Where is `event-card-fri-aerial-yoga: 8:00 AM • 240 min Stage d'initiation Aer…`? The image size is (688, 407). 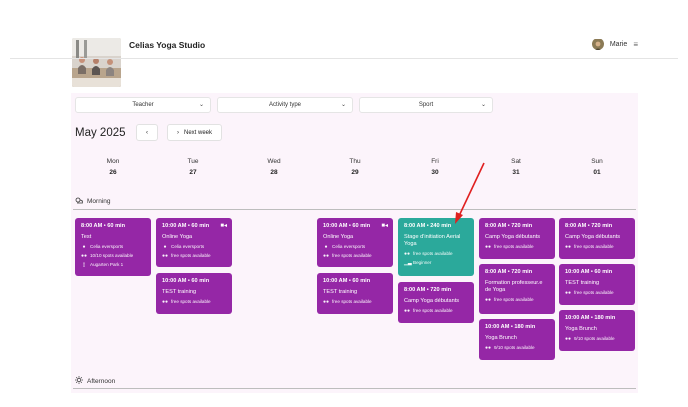 event-card-fri-aerial-yoga: 8:00 AM • 240 min Stage d'initiation Aer… is located at coordinates (436, 247).